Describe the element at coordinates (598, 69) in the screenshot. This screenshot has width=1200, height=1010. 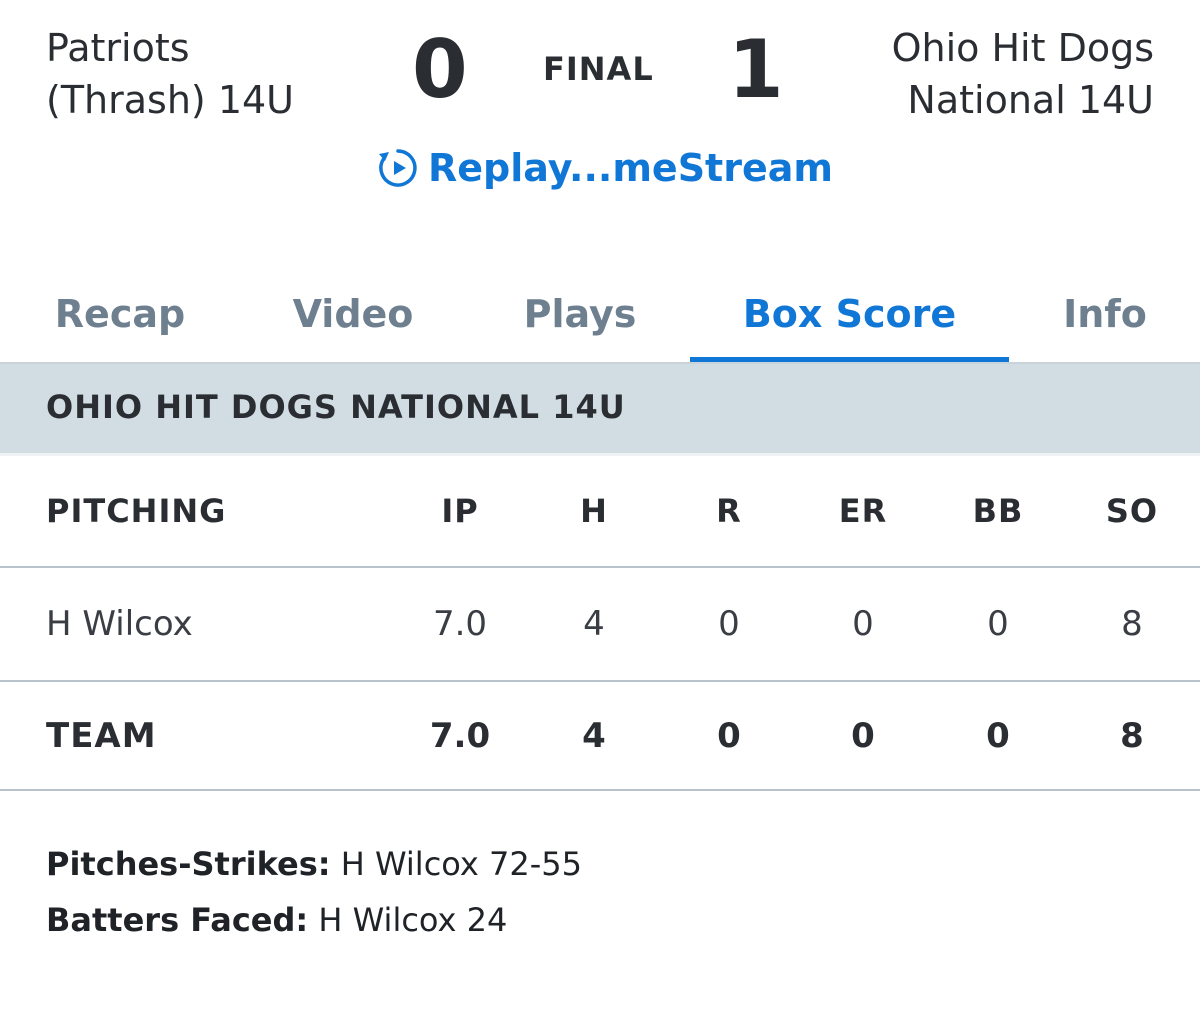
I see `game-status: FINAL` at that location.